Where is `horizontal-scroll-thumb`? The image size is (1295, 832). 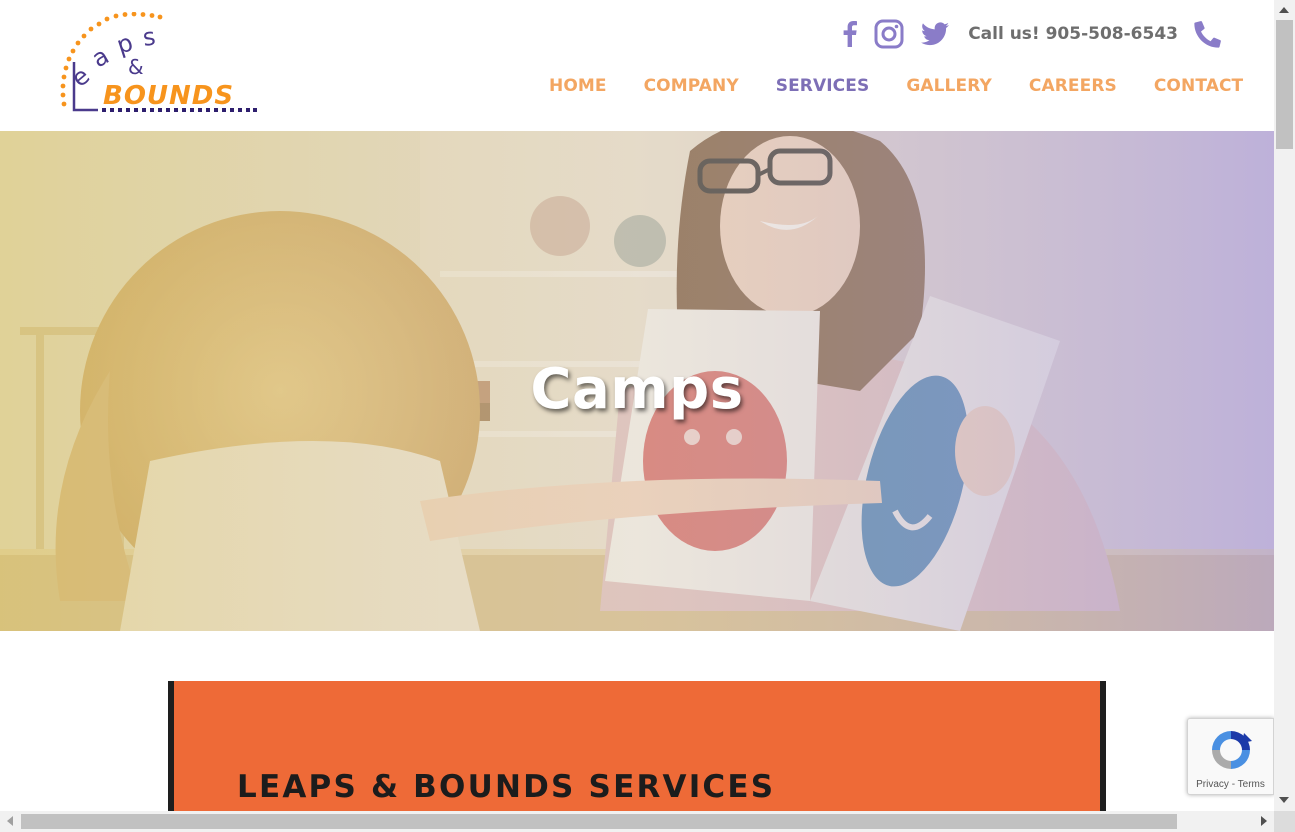
horizontal-scroll-thumb is located at coordinates (599, 821).